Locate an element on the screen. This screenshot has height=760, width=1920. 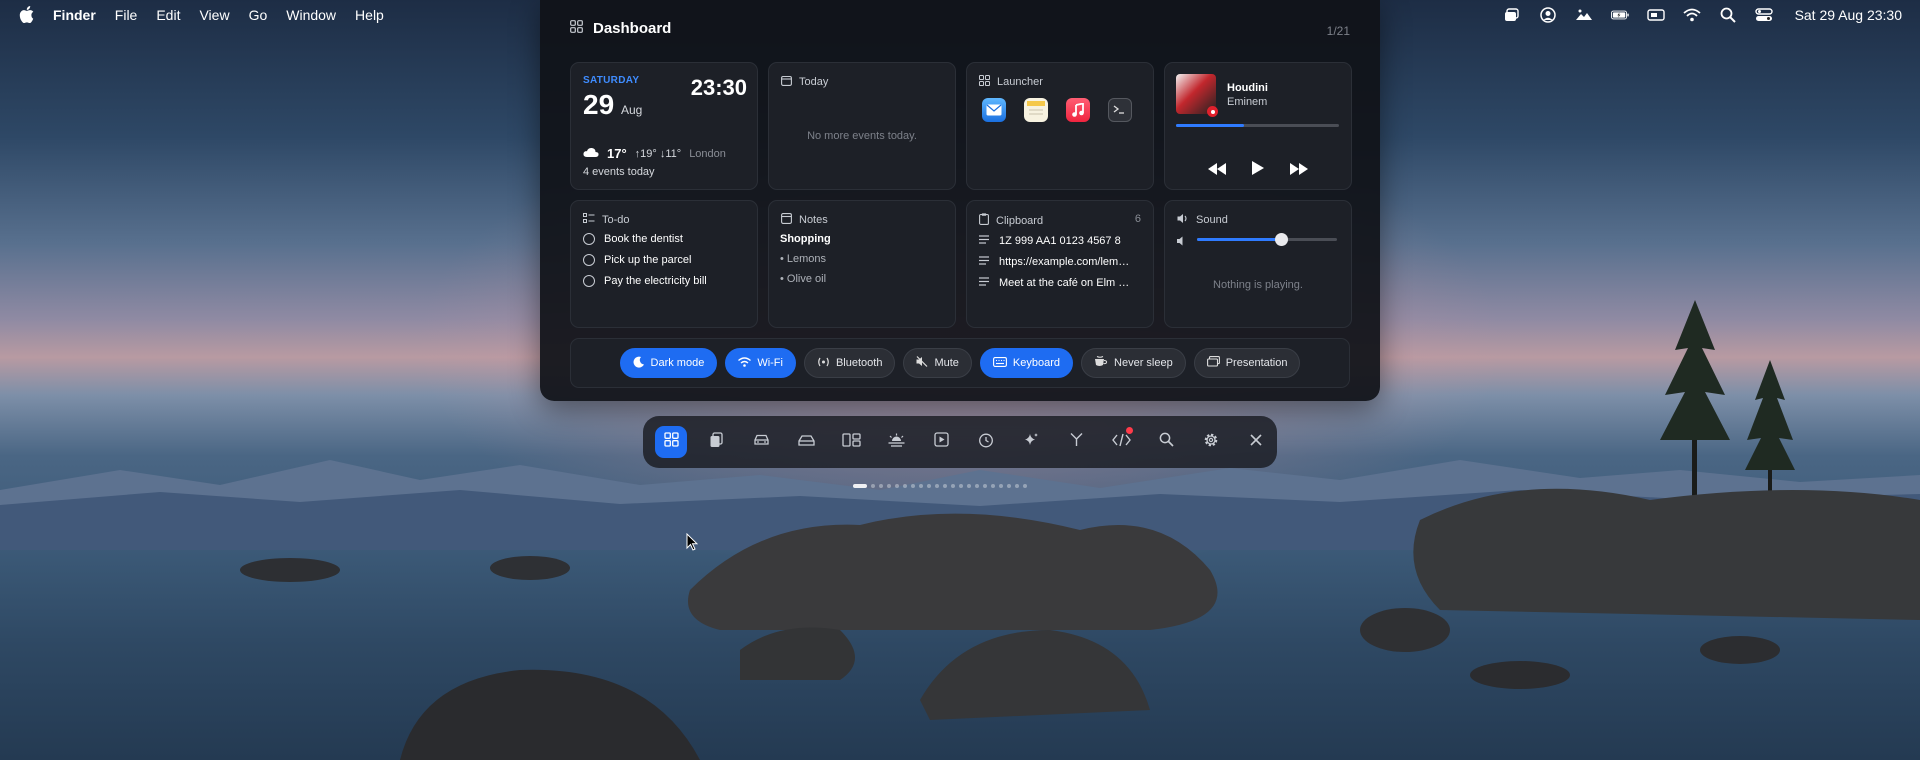
fast-forward-icon is located at coordinates (1299, 171).